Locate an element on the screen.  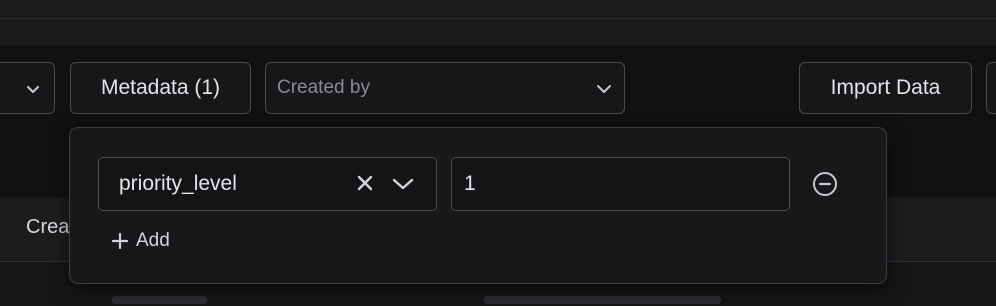
import-data-button: Import Data is located at coordinates (885, 88).